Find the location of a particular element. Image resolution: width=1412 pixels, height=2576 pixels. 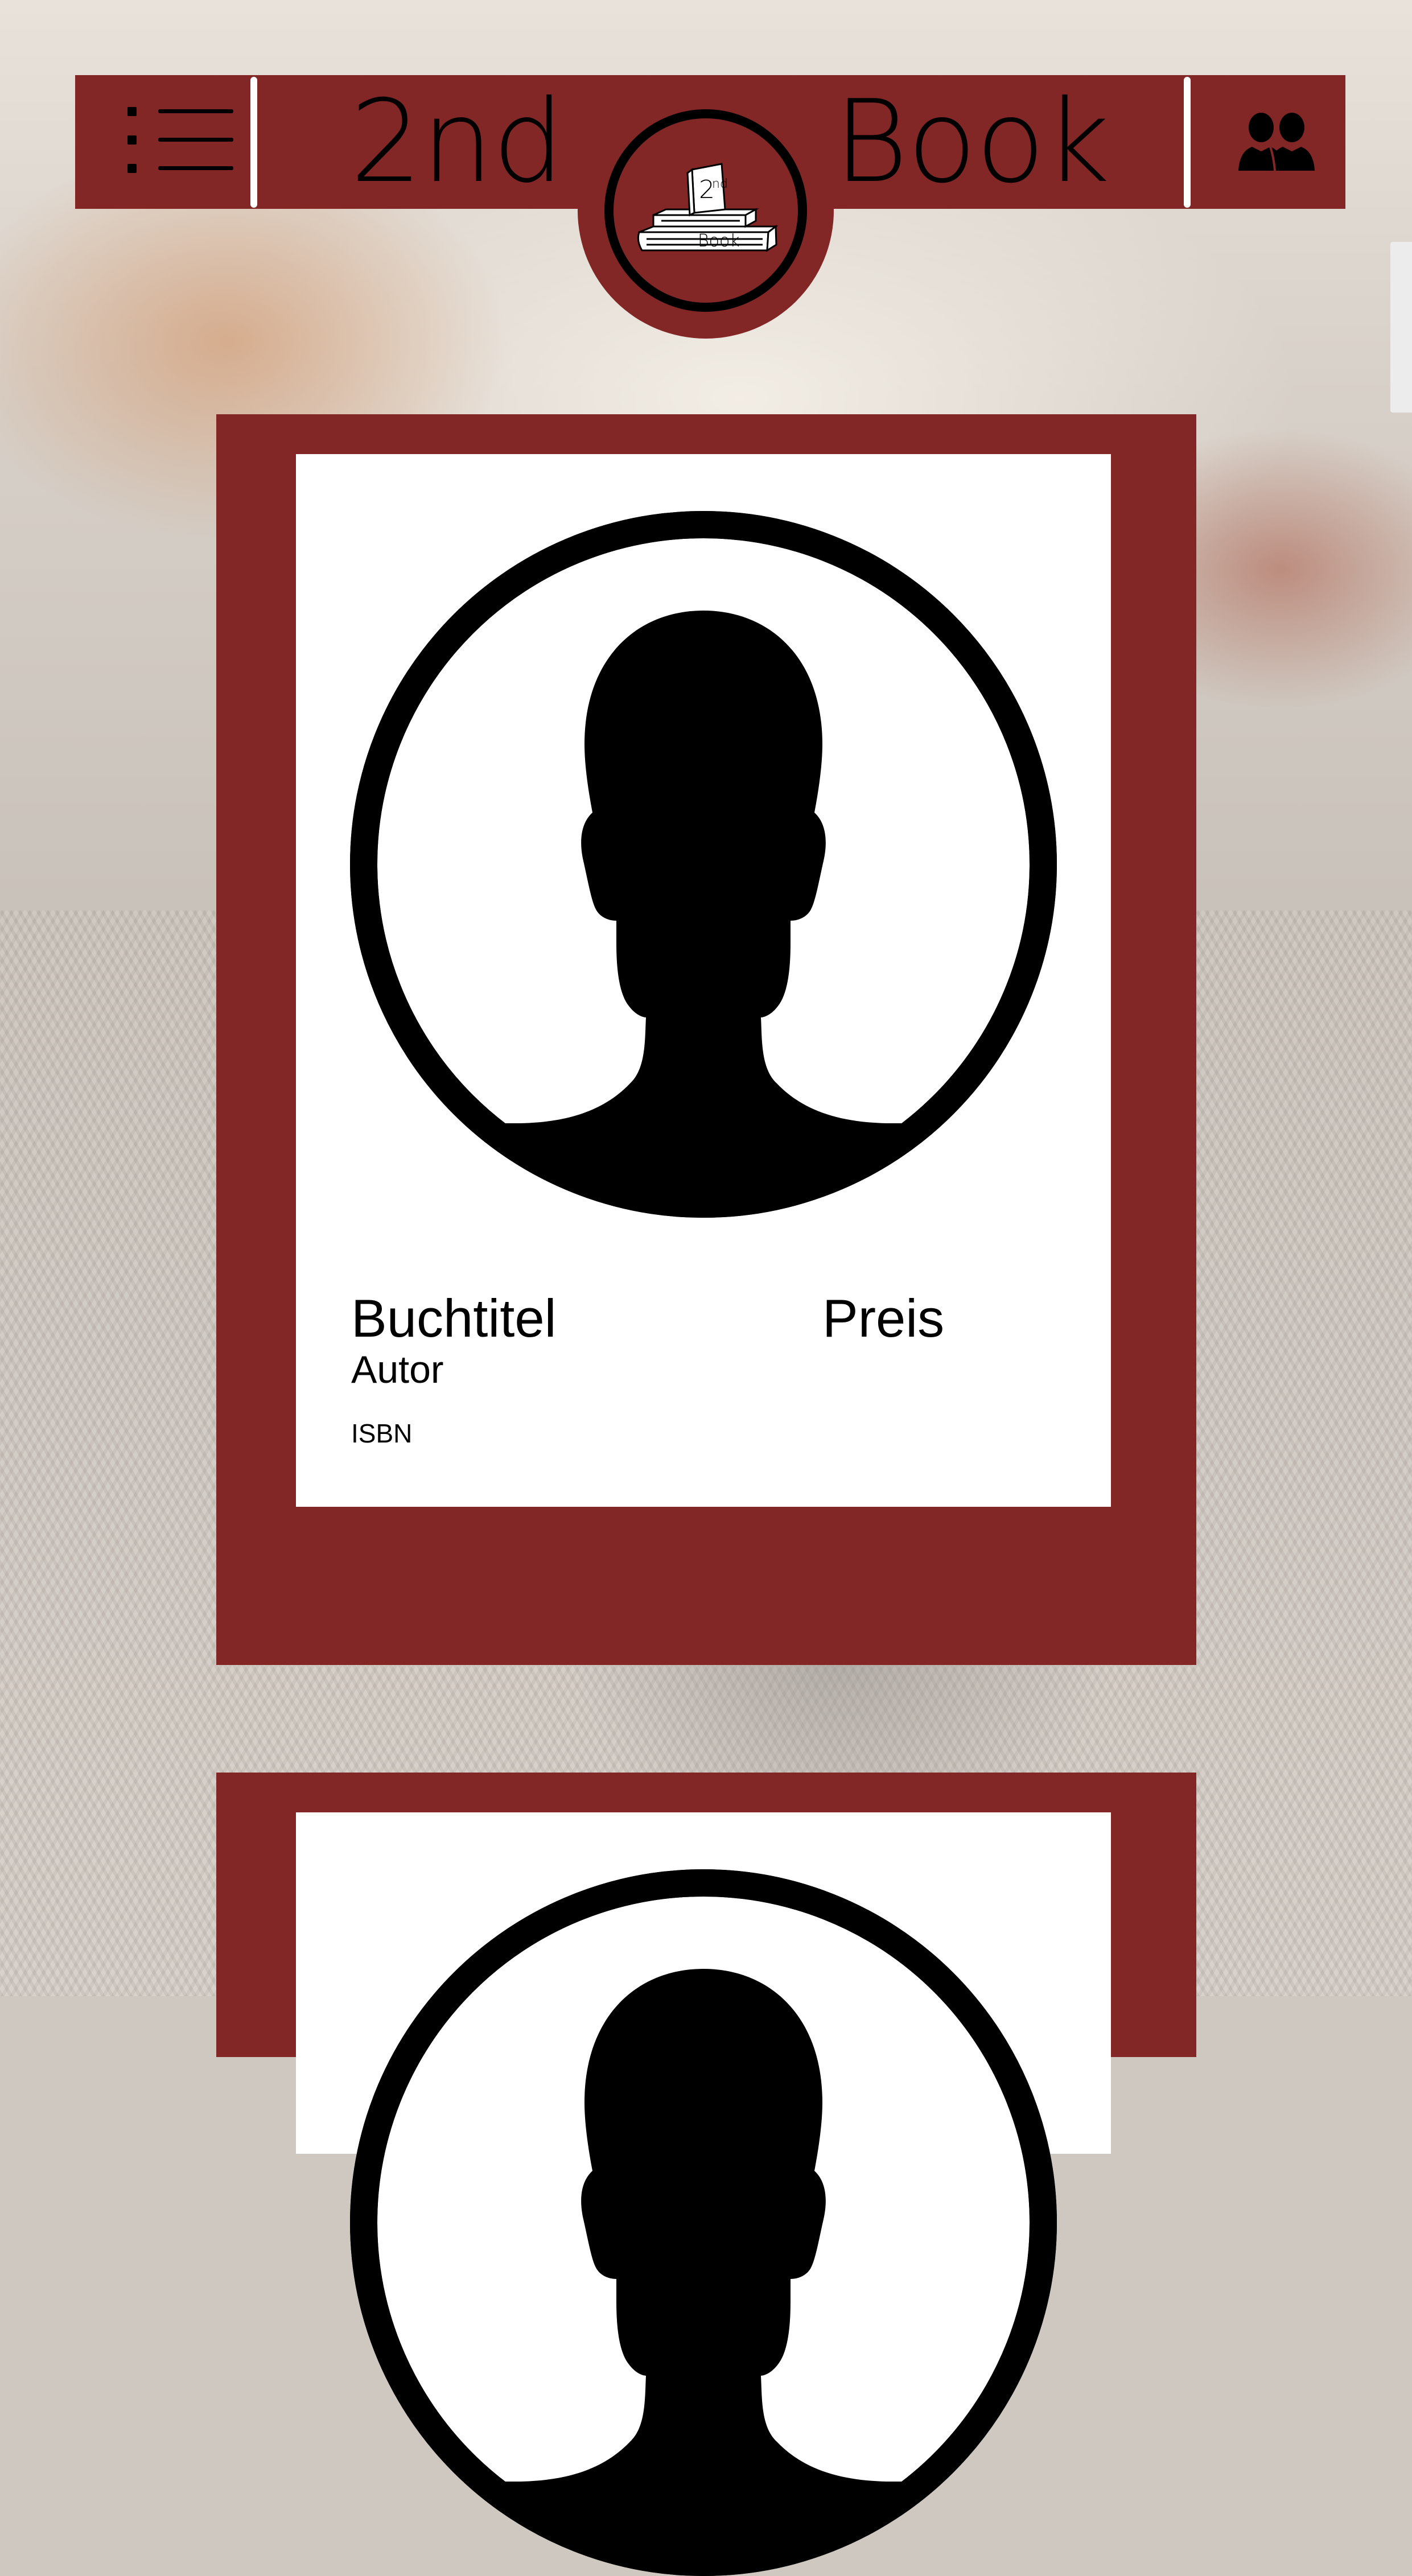

users-button is located at coordinates (1276, 142).